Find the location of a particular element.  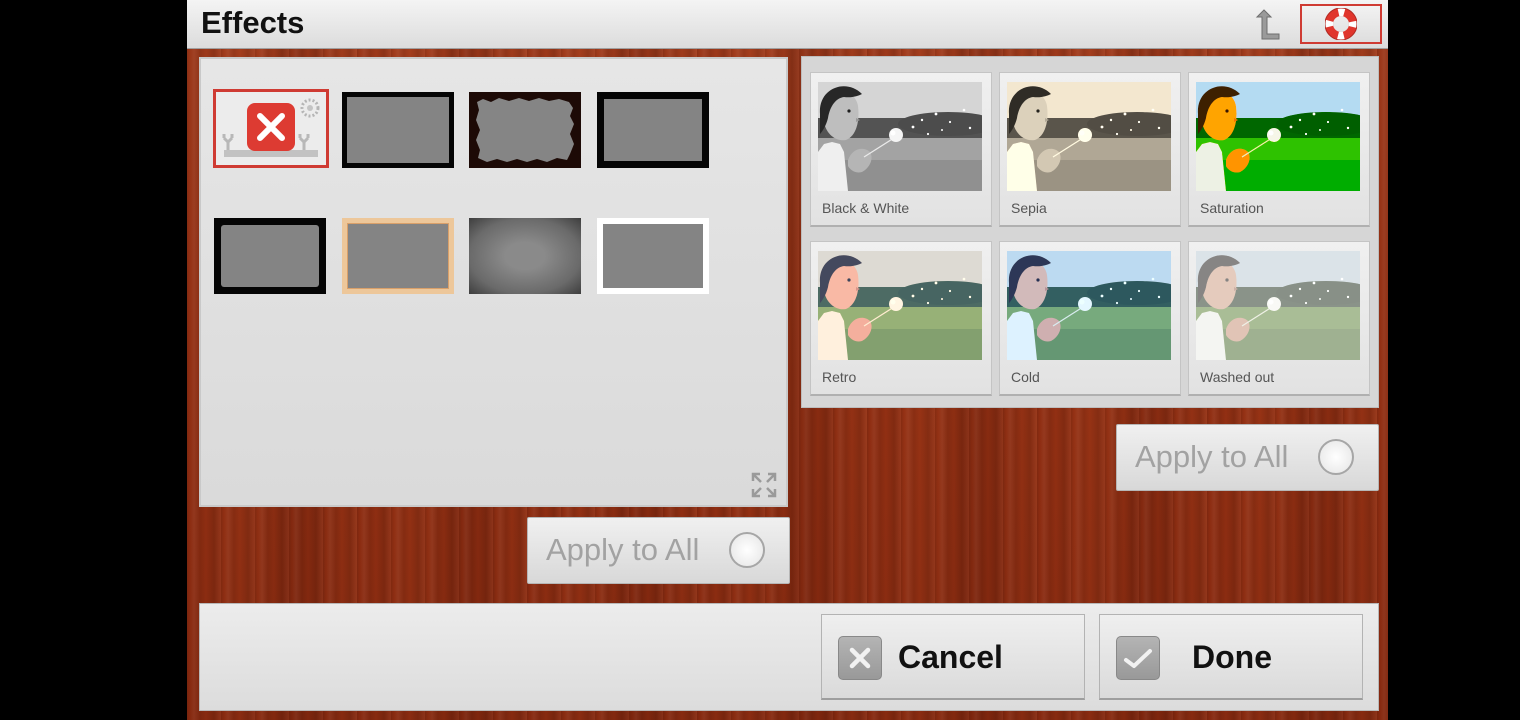

checkmark-icon is located at coordinates (1138, 658).